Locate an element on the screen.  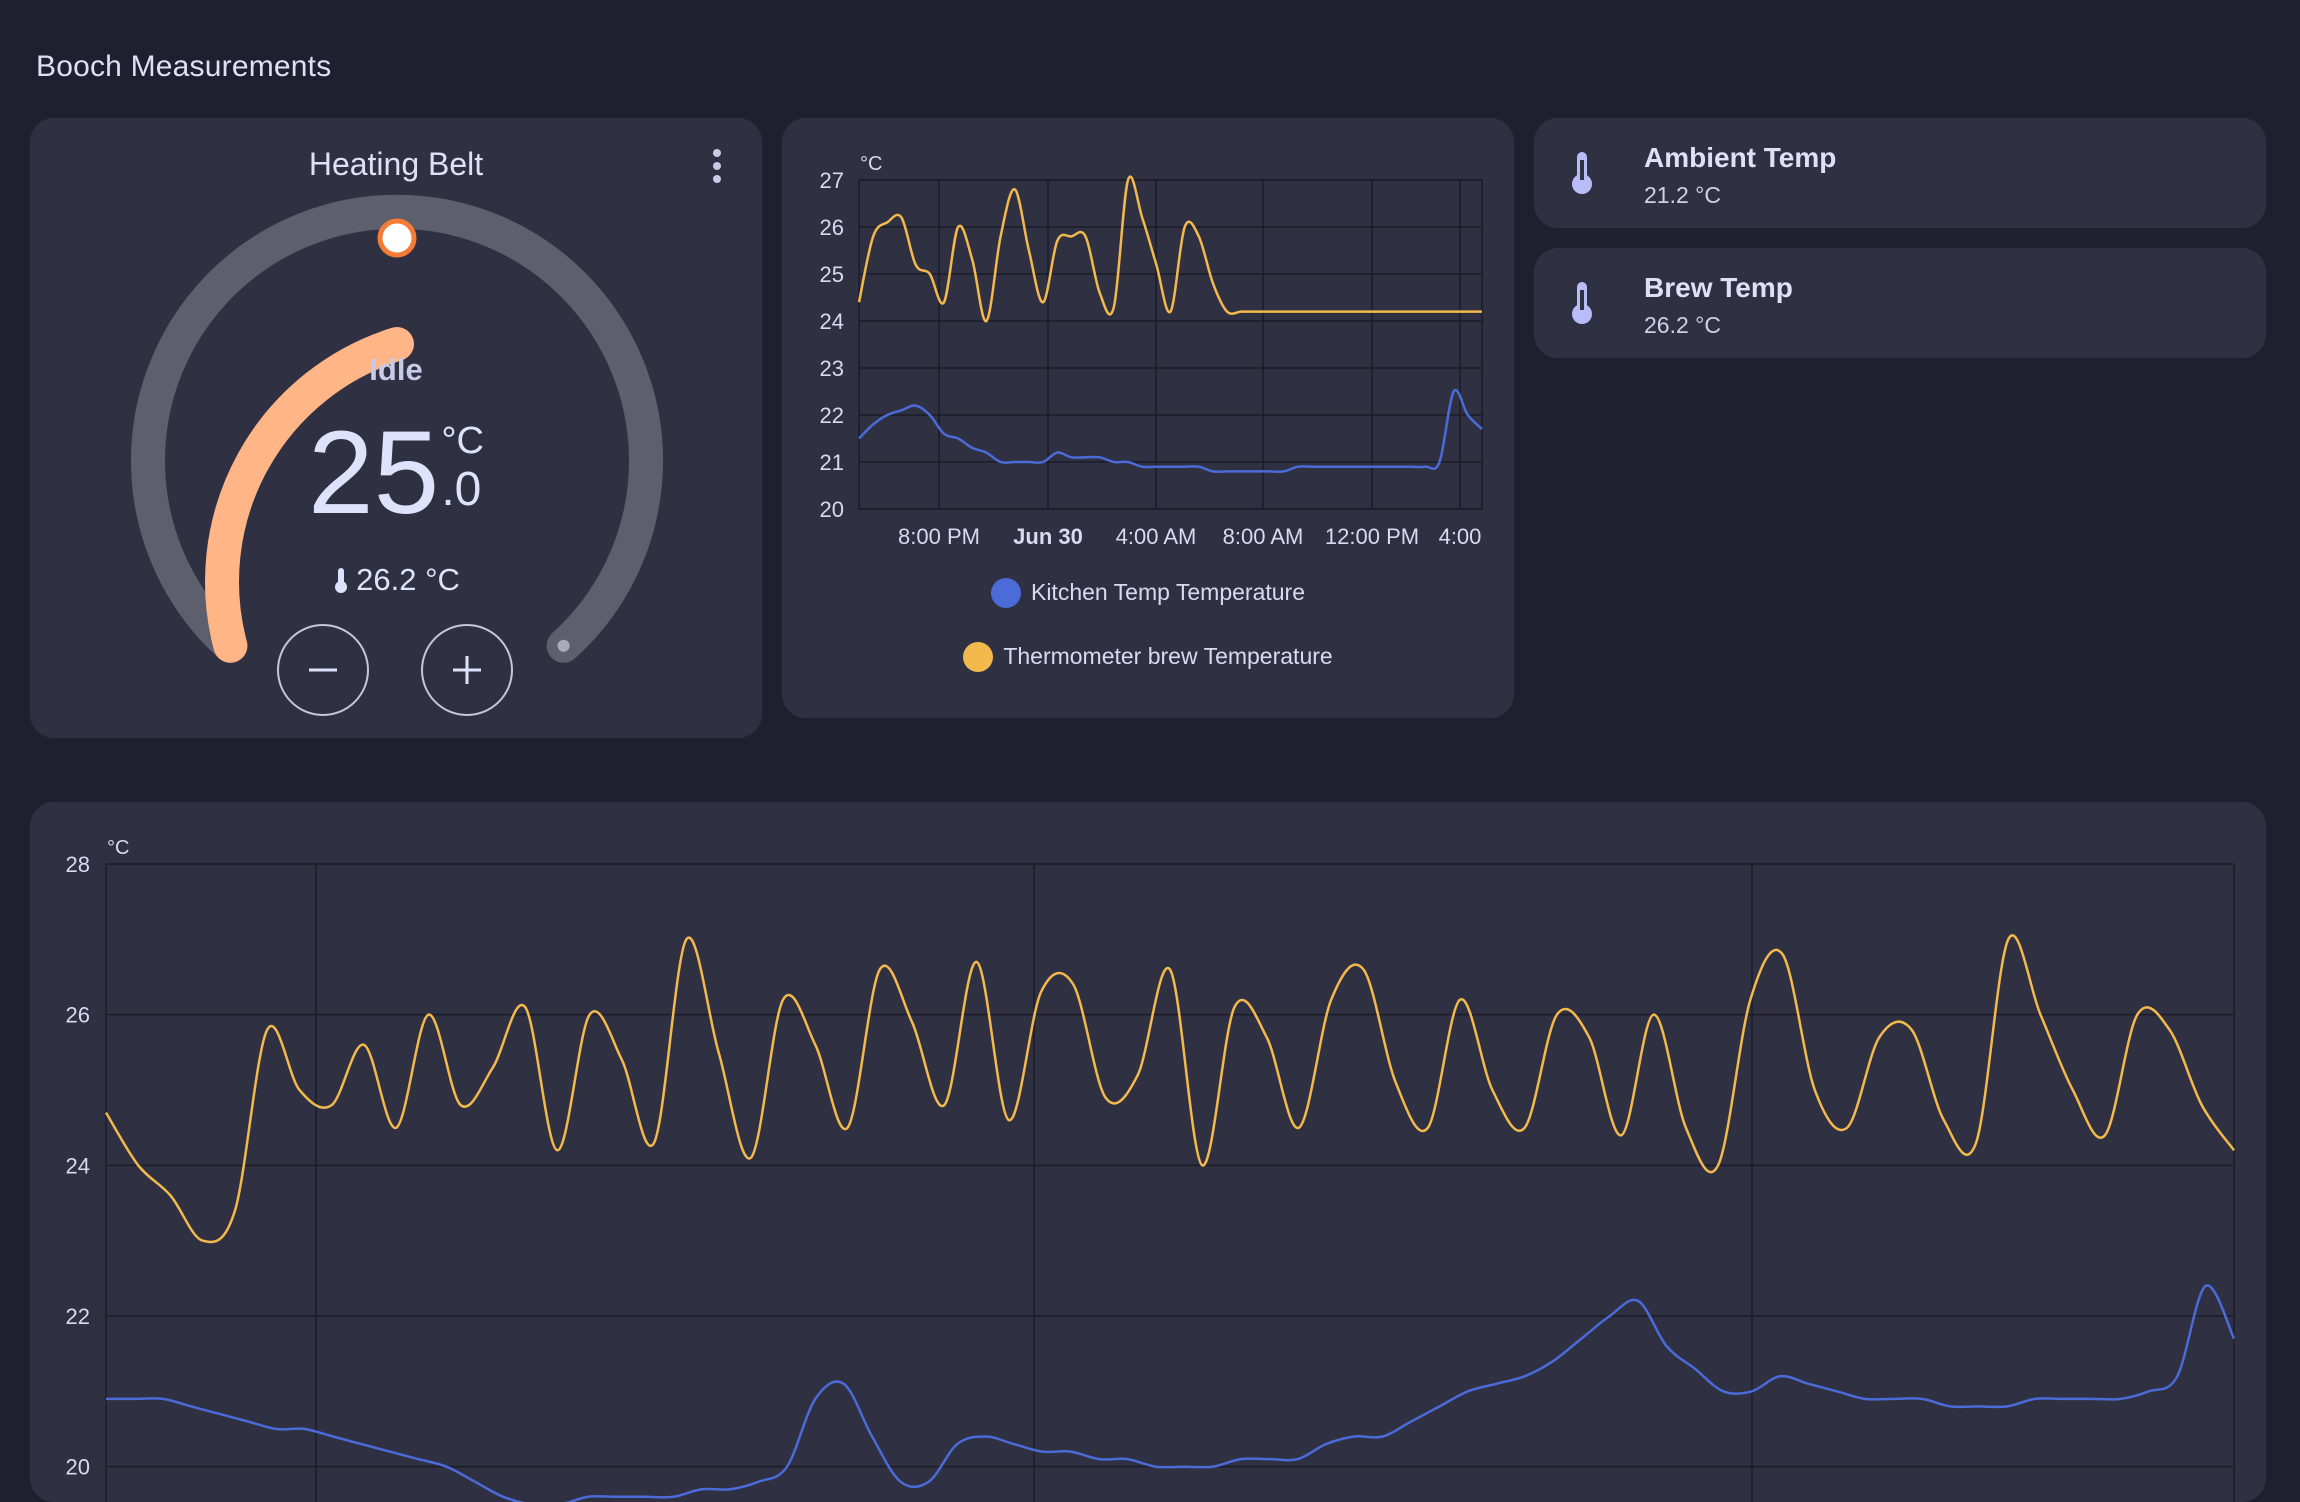
legend-label-brew: Thermometer brew Temperature is located at coordinates (1168, 656).